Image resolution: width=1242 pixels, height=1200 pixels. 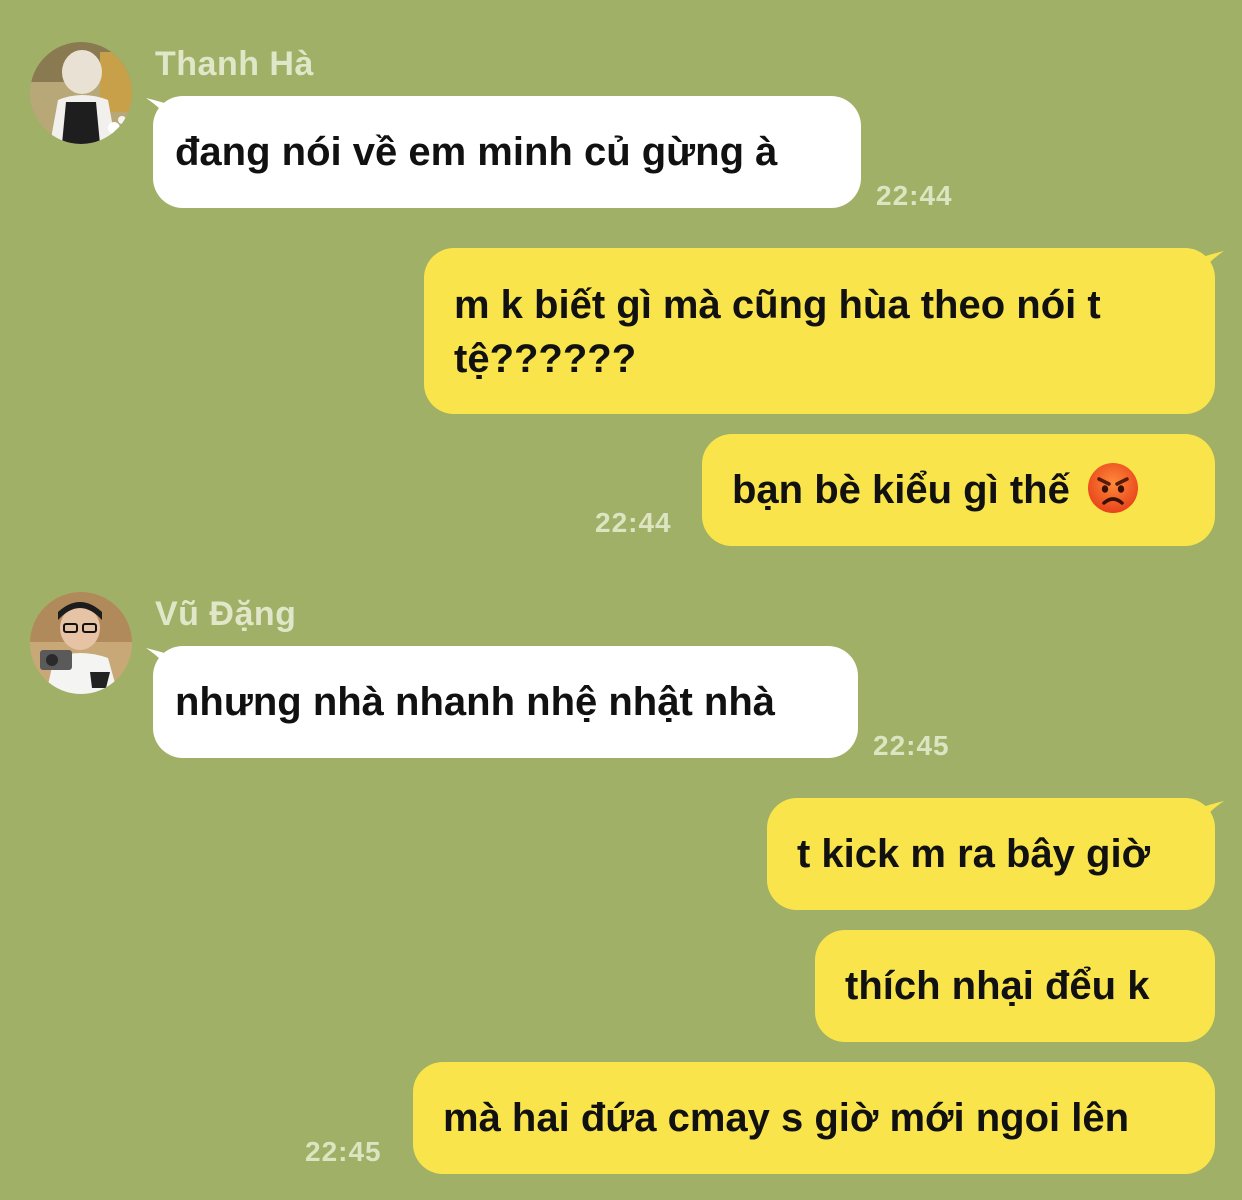 I want to click on message-text: mà hai đứa cmay s giờ mới ngoi lên, so click(x=786, y=1118).